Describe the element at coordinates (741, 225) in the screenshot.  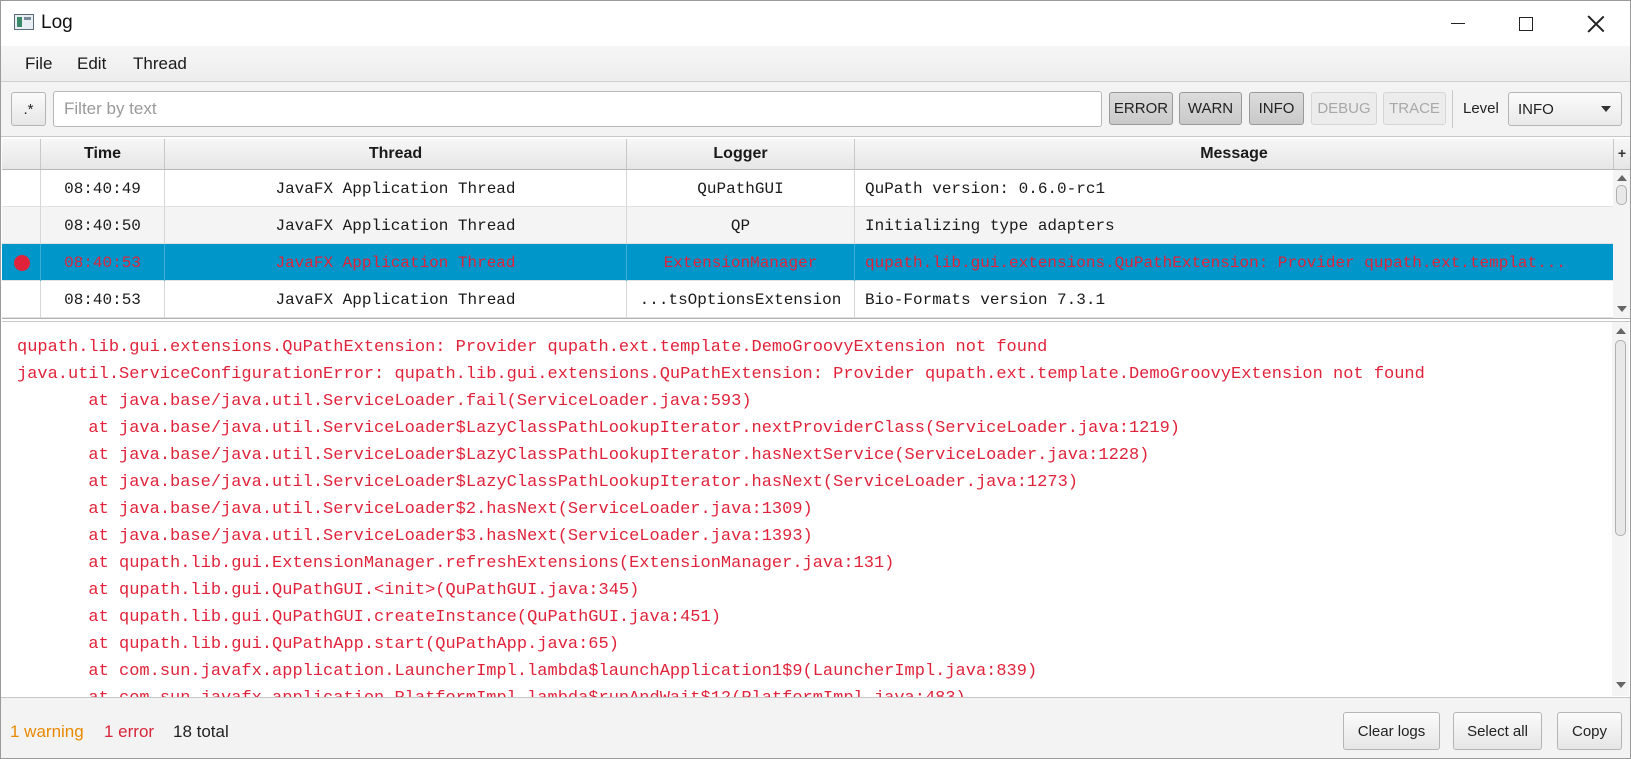
I see `logger-cell: QP` at that location.